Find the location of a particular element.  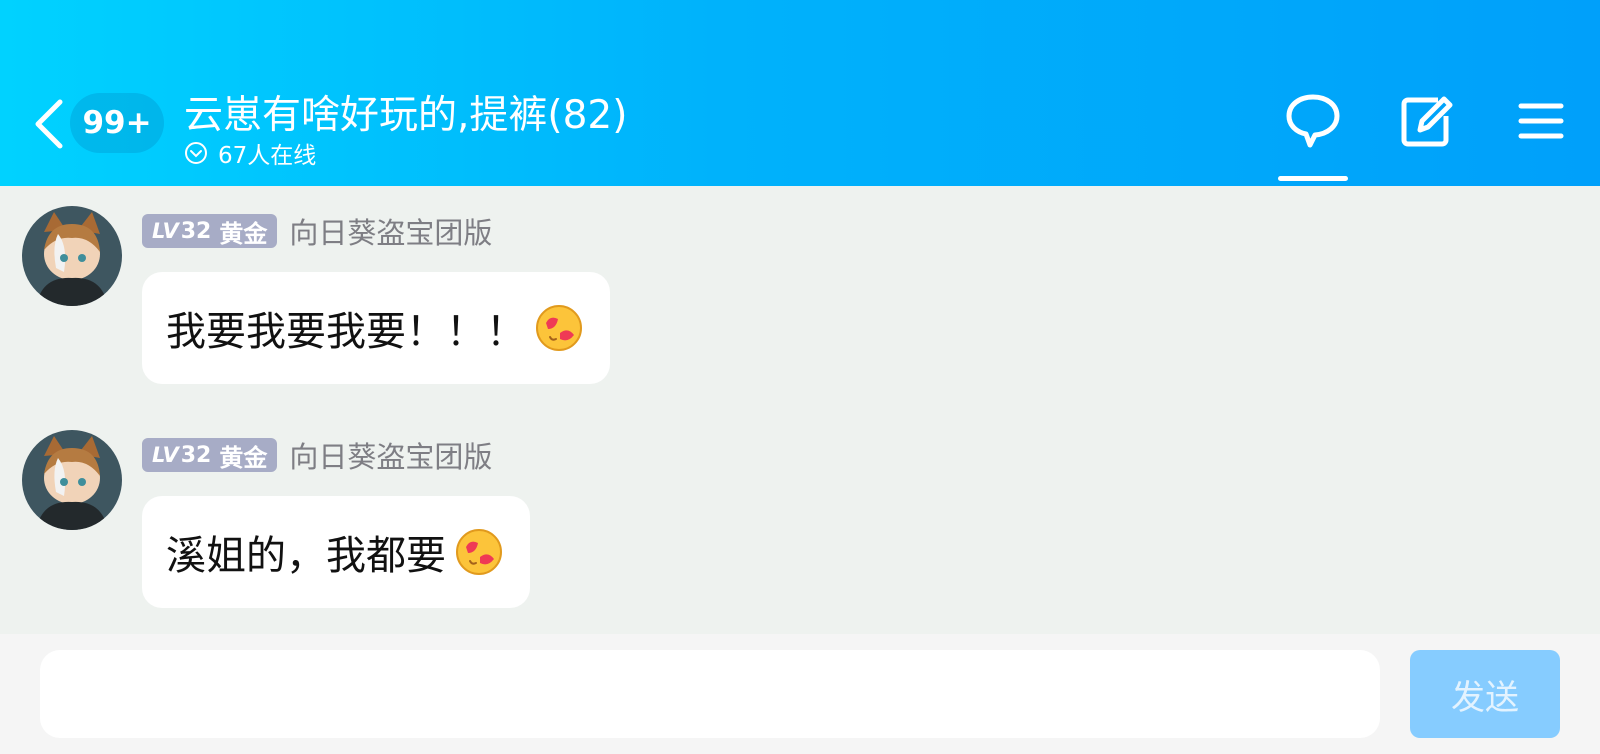

message-bubble: 溪姐的，我都要 is located at coordinates (336, 552).